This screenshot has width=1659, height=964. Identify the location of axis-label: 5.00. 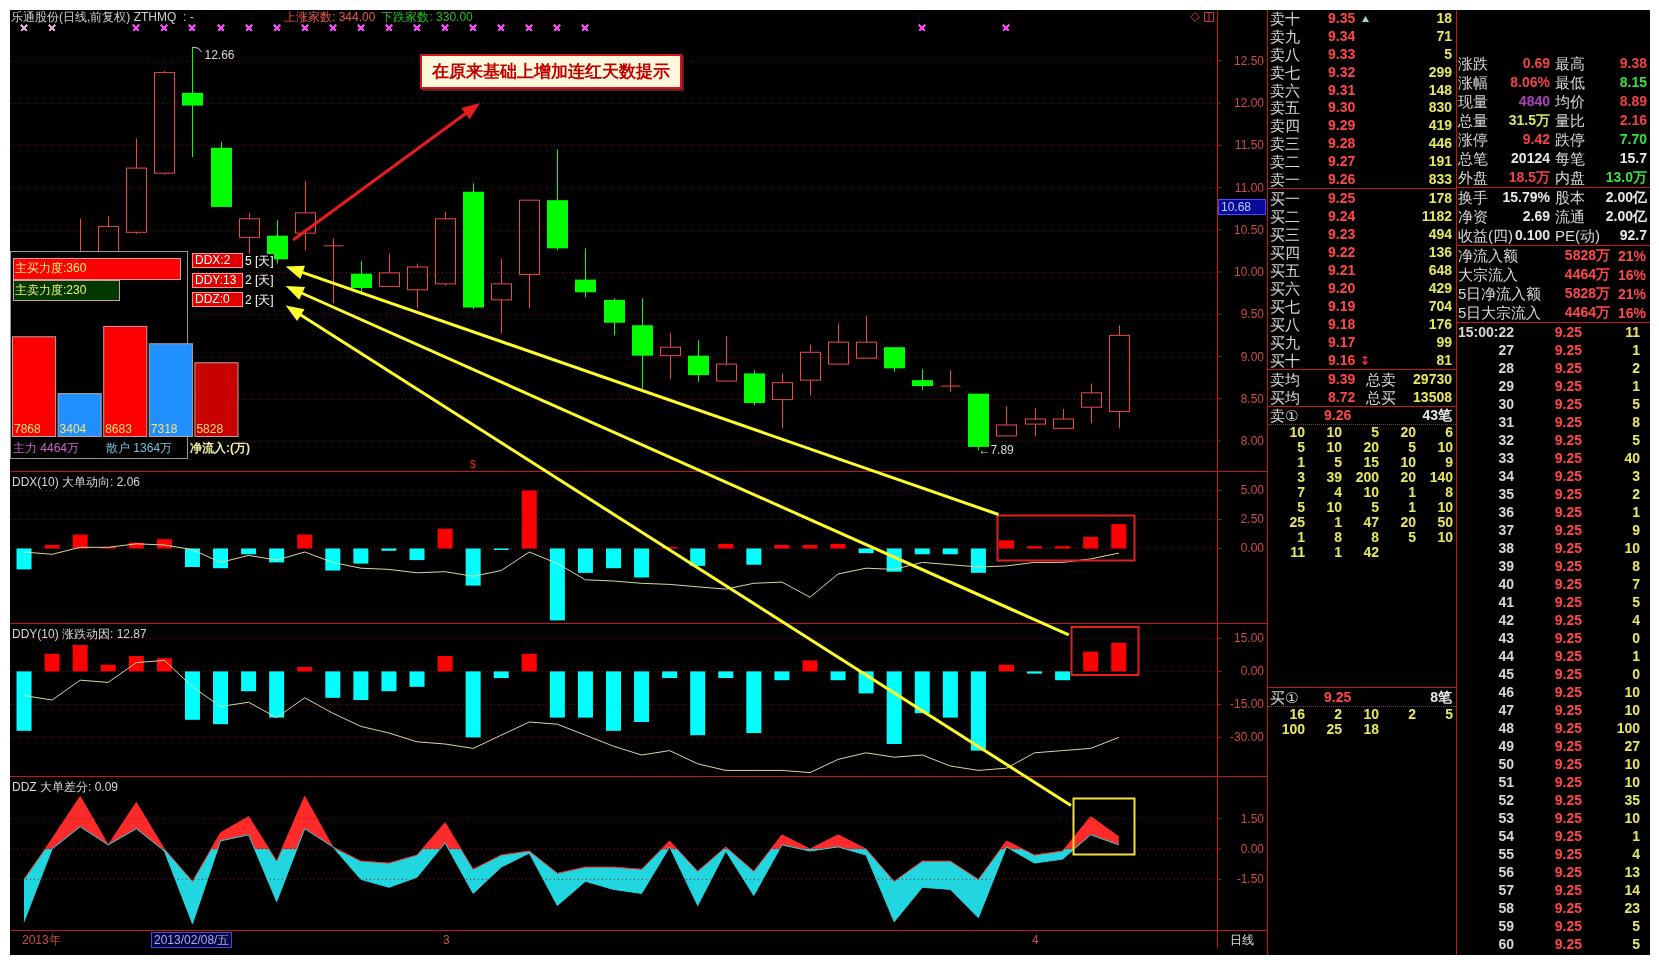
(1252, 490).